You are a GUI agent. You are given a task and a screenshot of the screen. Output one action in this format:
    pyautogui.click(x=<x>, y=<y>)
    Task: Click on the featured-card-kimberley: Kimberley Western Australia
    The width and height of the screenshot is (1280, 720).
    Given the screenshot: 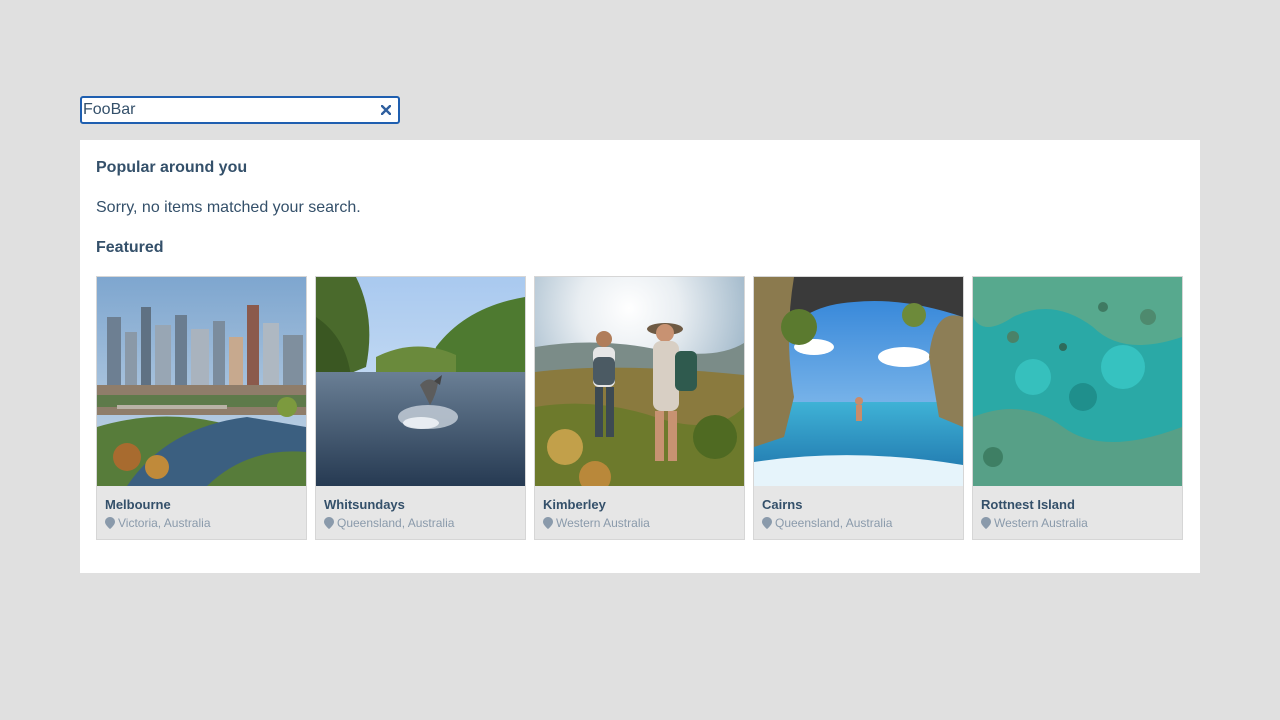 What is the action you would take?
    pyautogui.click(x=639, y=408)
    